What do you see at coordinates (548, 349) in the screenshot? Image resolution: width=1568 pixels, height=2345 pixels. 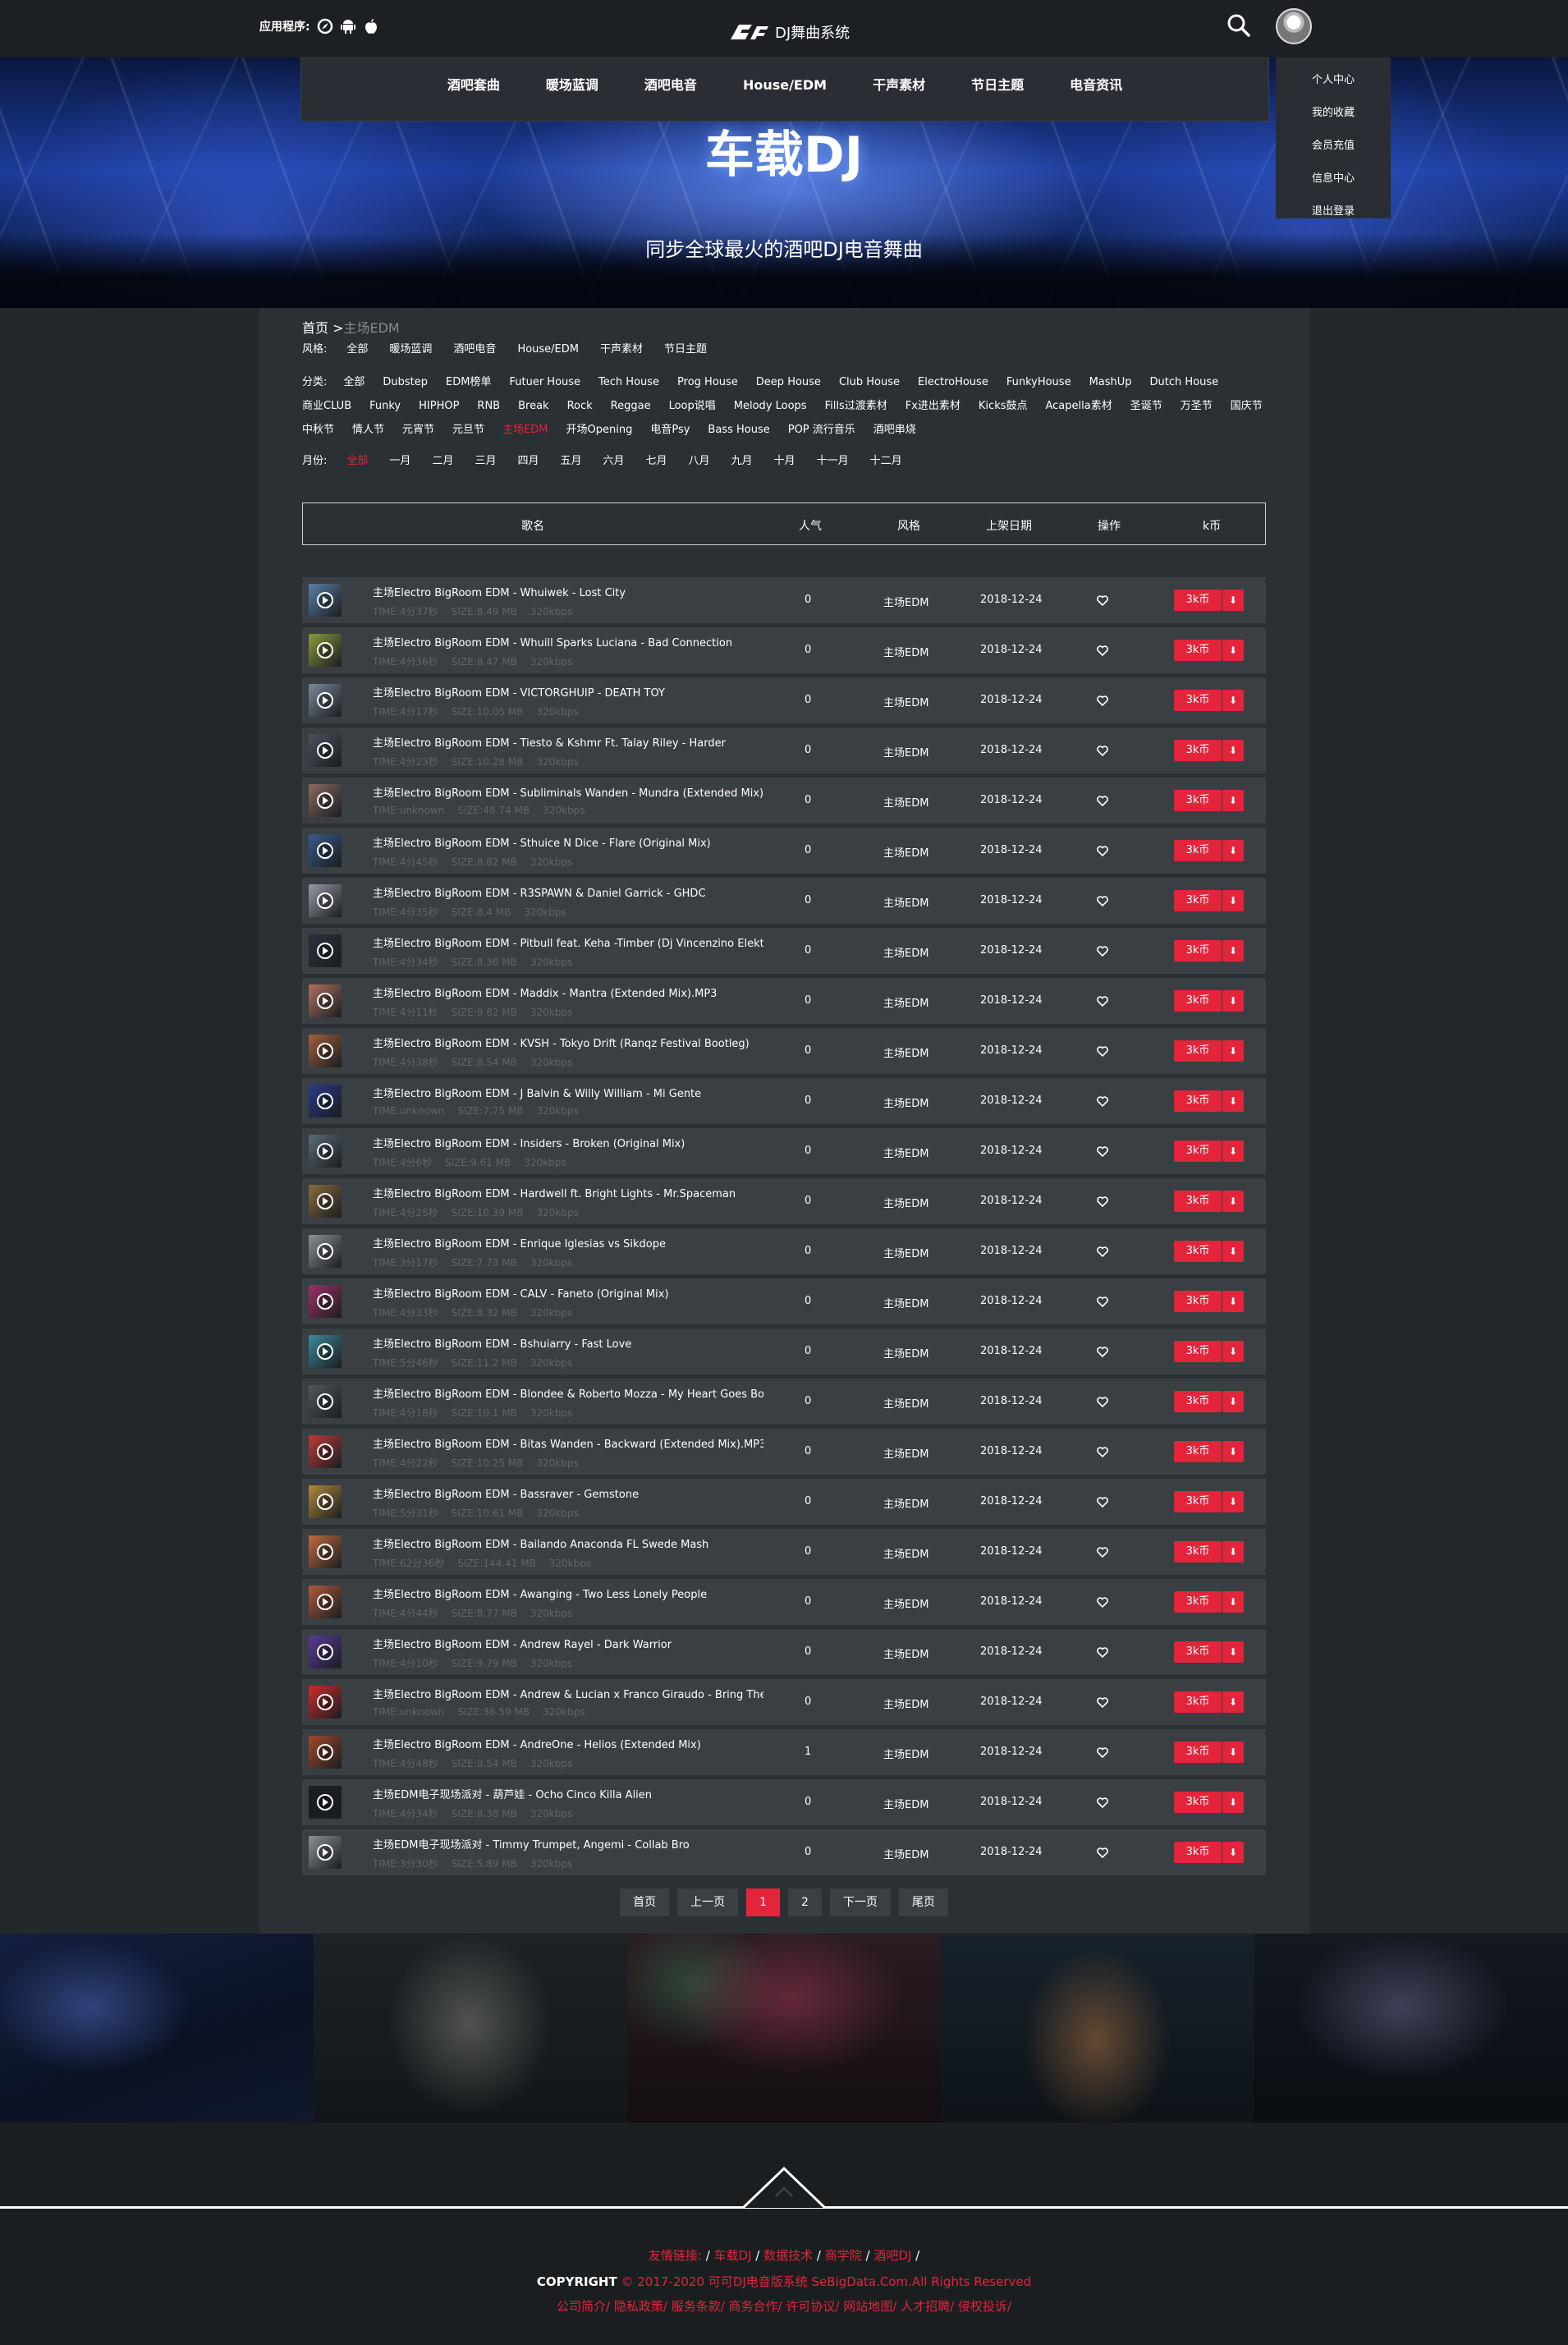 I see `filter-option: House/EDM` at bounding box center [548, 349].